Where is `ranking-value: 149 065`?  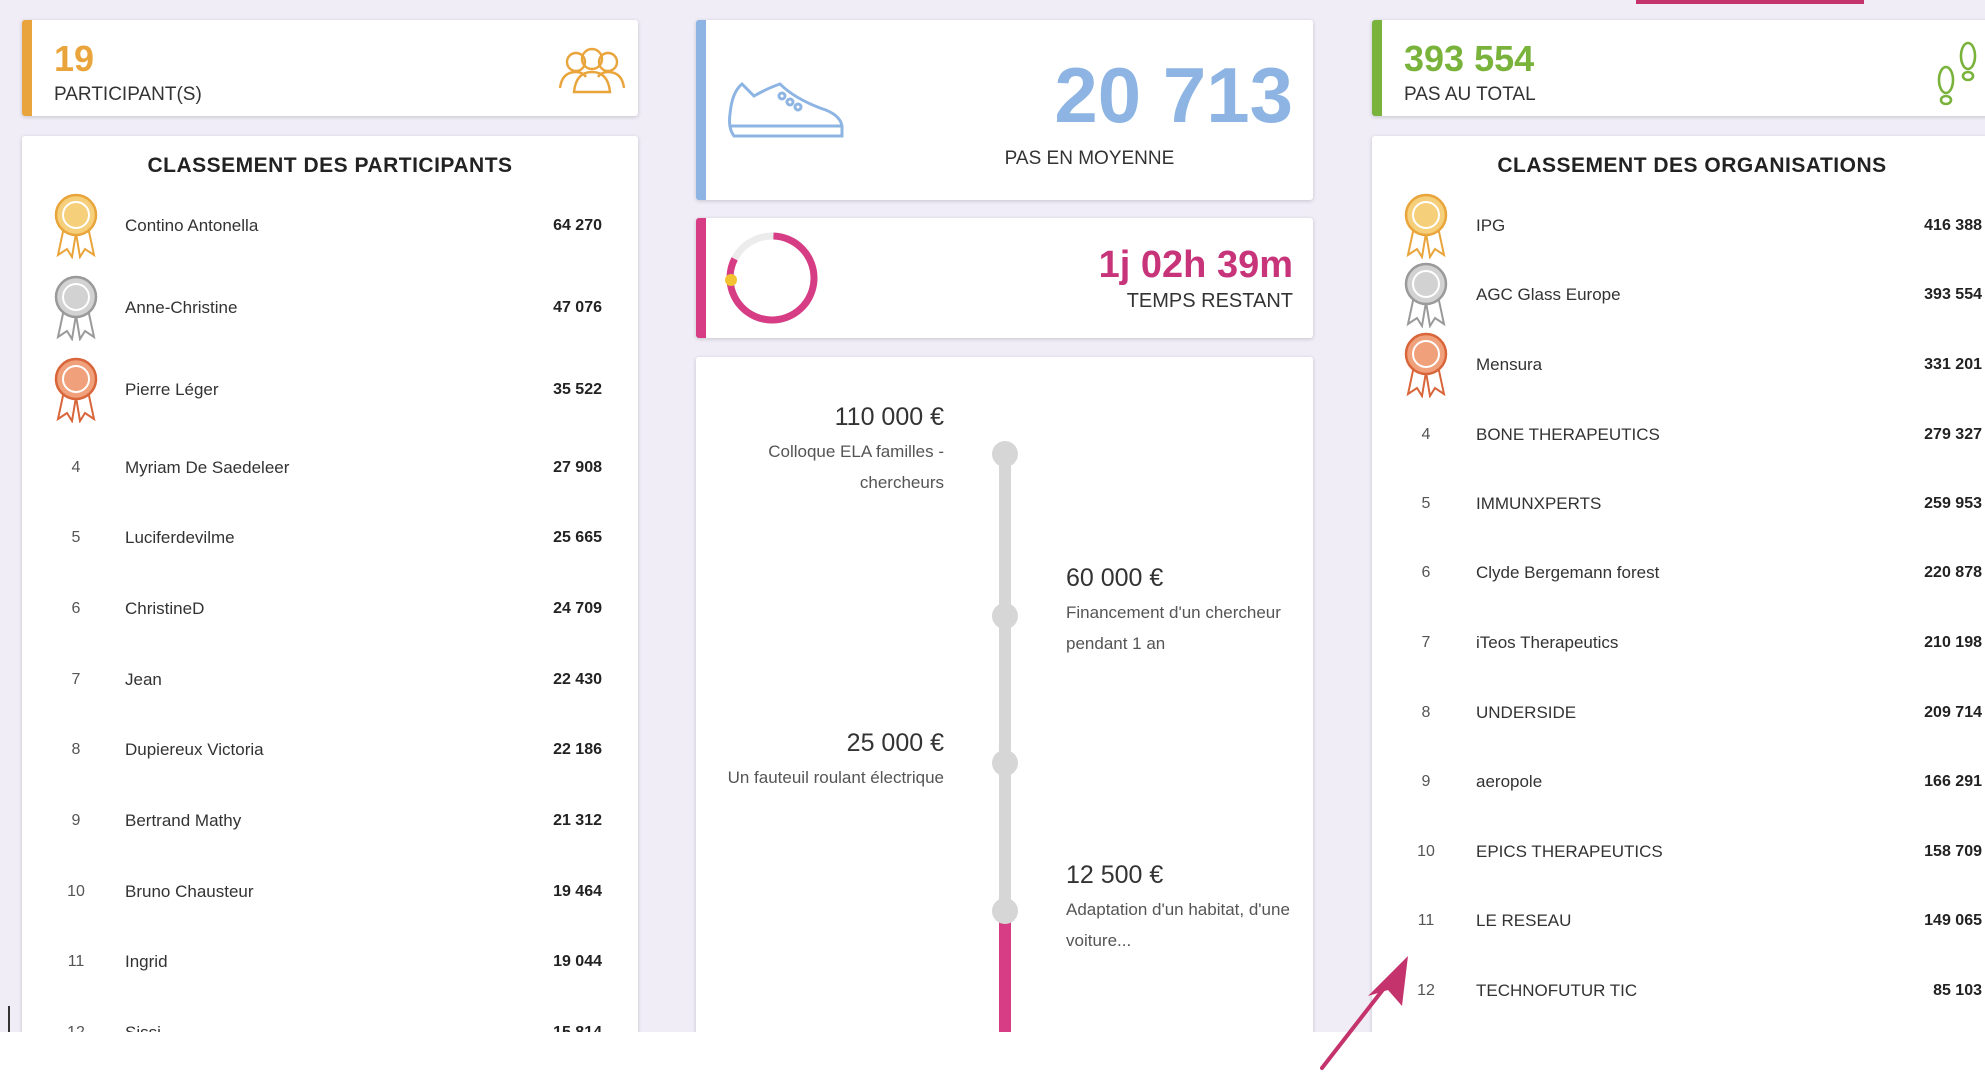 ranking-value: 149 065 is located at coordinates (1953, 920).